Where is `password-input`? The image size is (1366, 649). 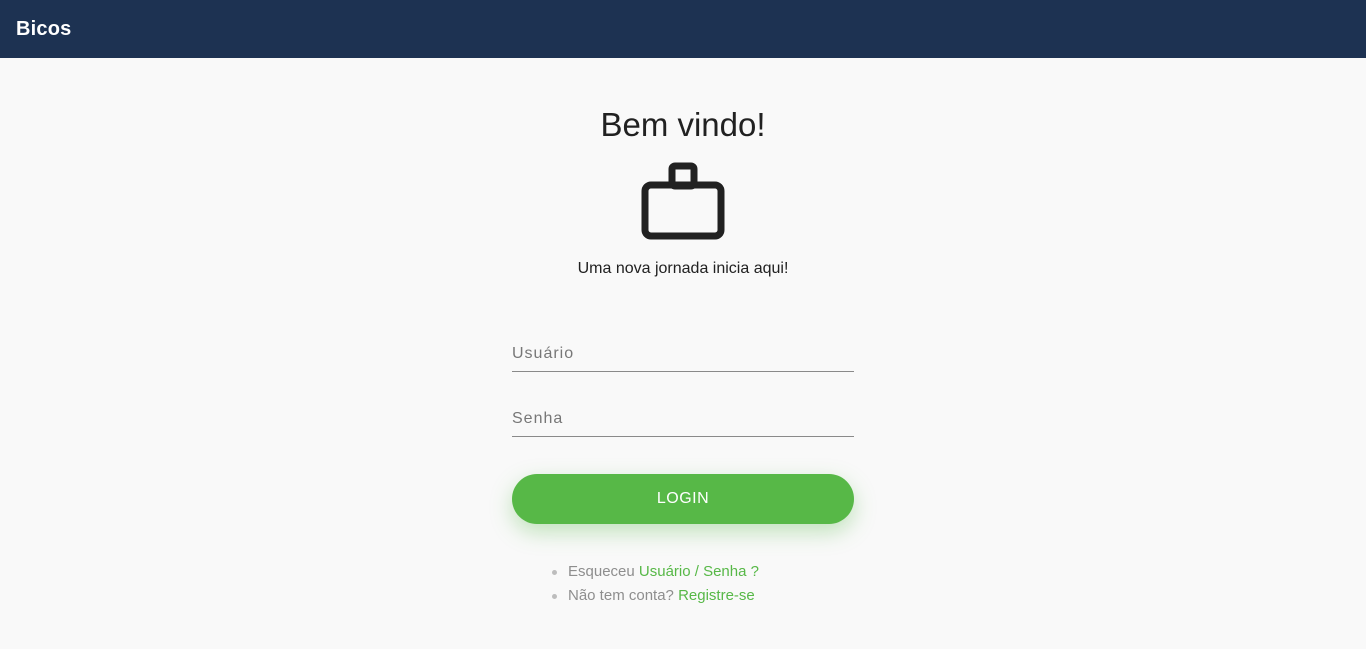 password-input is located at coordinates (683, 418).